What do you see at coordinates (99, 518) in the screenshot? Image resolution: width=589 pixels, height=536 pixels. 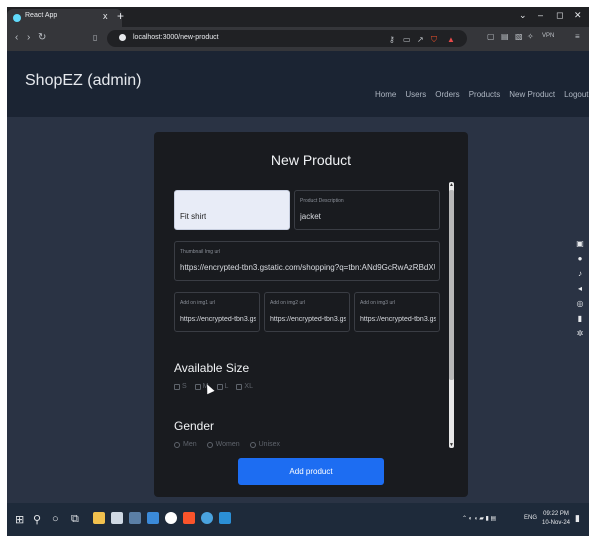 I see `file-explorer-icon` at bounding box center [99, 518].